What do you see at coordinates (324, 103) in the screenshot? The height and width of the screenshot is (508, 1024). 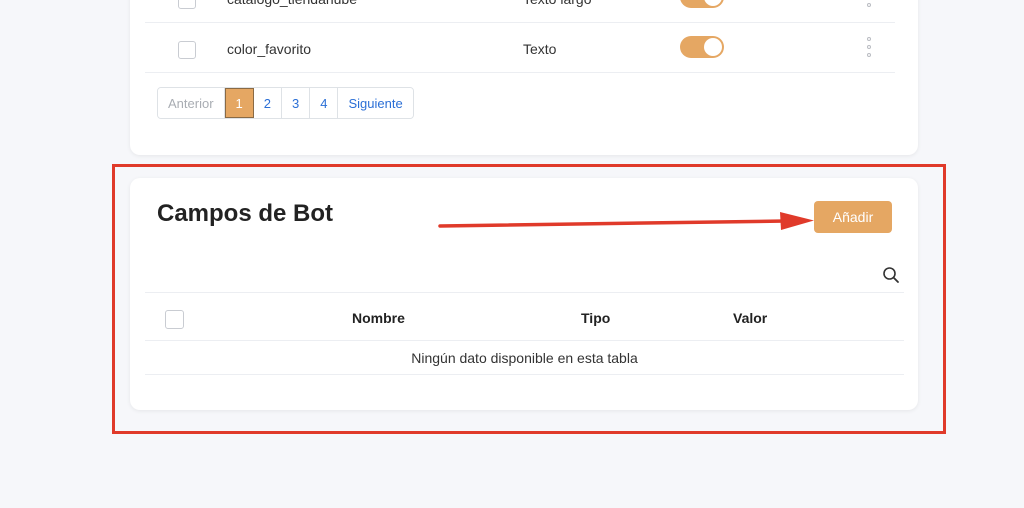 I see `pagination-page-4: 4` at bounding box center [324, 103].